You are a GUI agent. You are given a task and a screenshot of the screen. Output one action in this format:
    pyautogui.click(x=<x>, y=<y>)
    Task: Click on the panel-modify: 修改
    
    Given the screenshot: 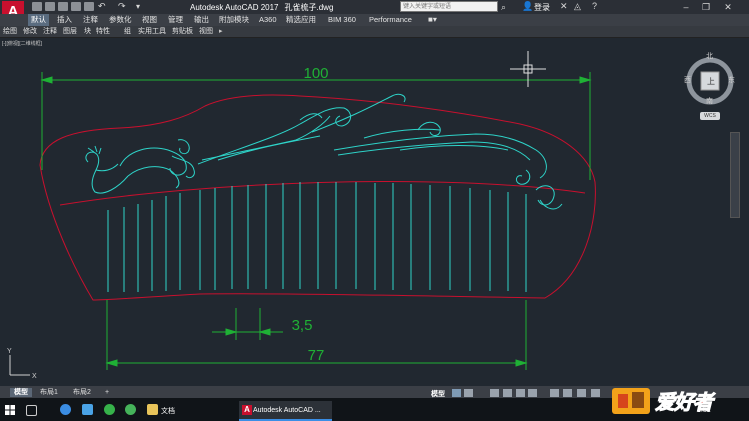 What is the action you would take?
    pyautogui.click(x=30, y=31)
    